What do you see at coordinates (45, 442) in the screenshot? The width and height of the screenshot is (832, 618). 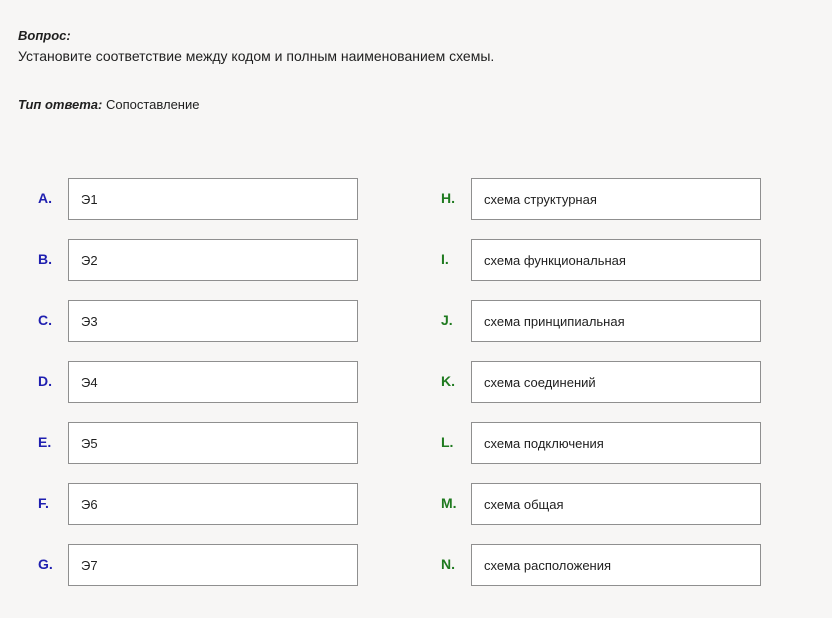 I see `item-letter: E.` at bounding box center [45, 442].